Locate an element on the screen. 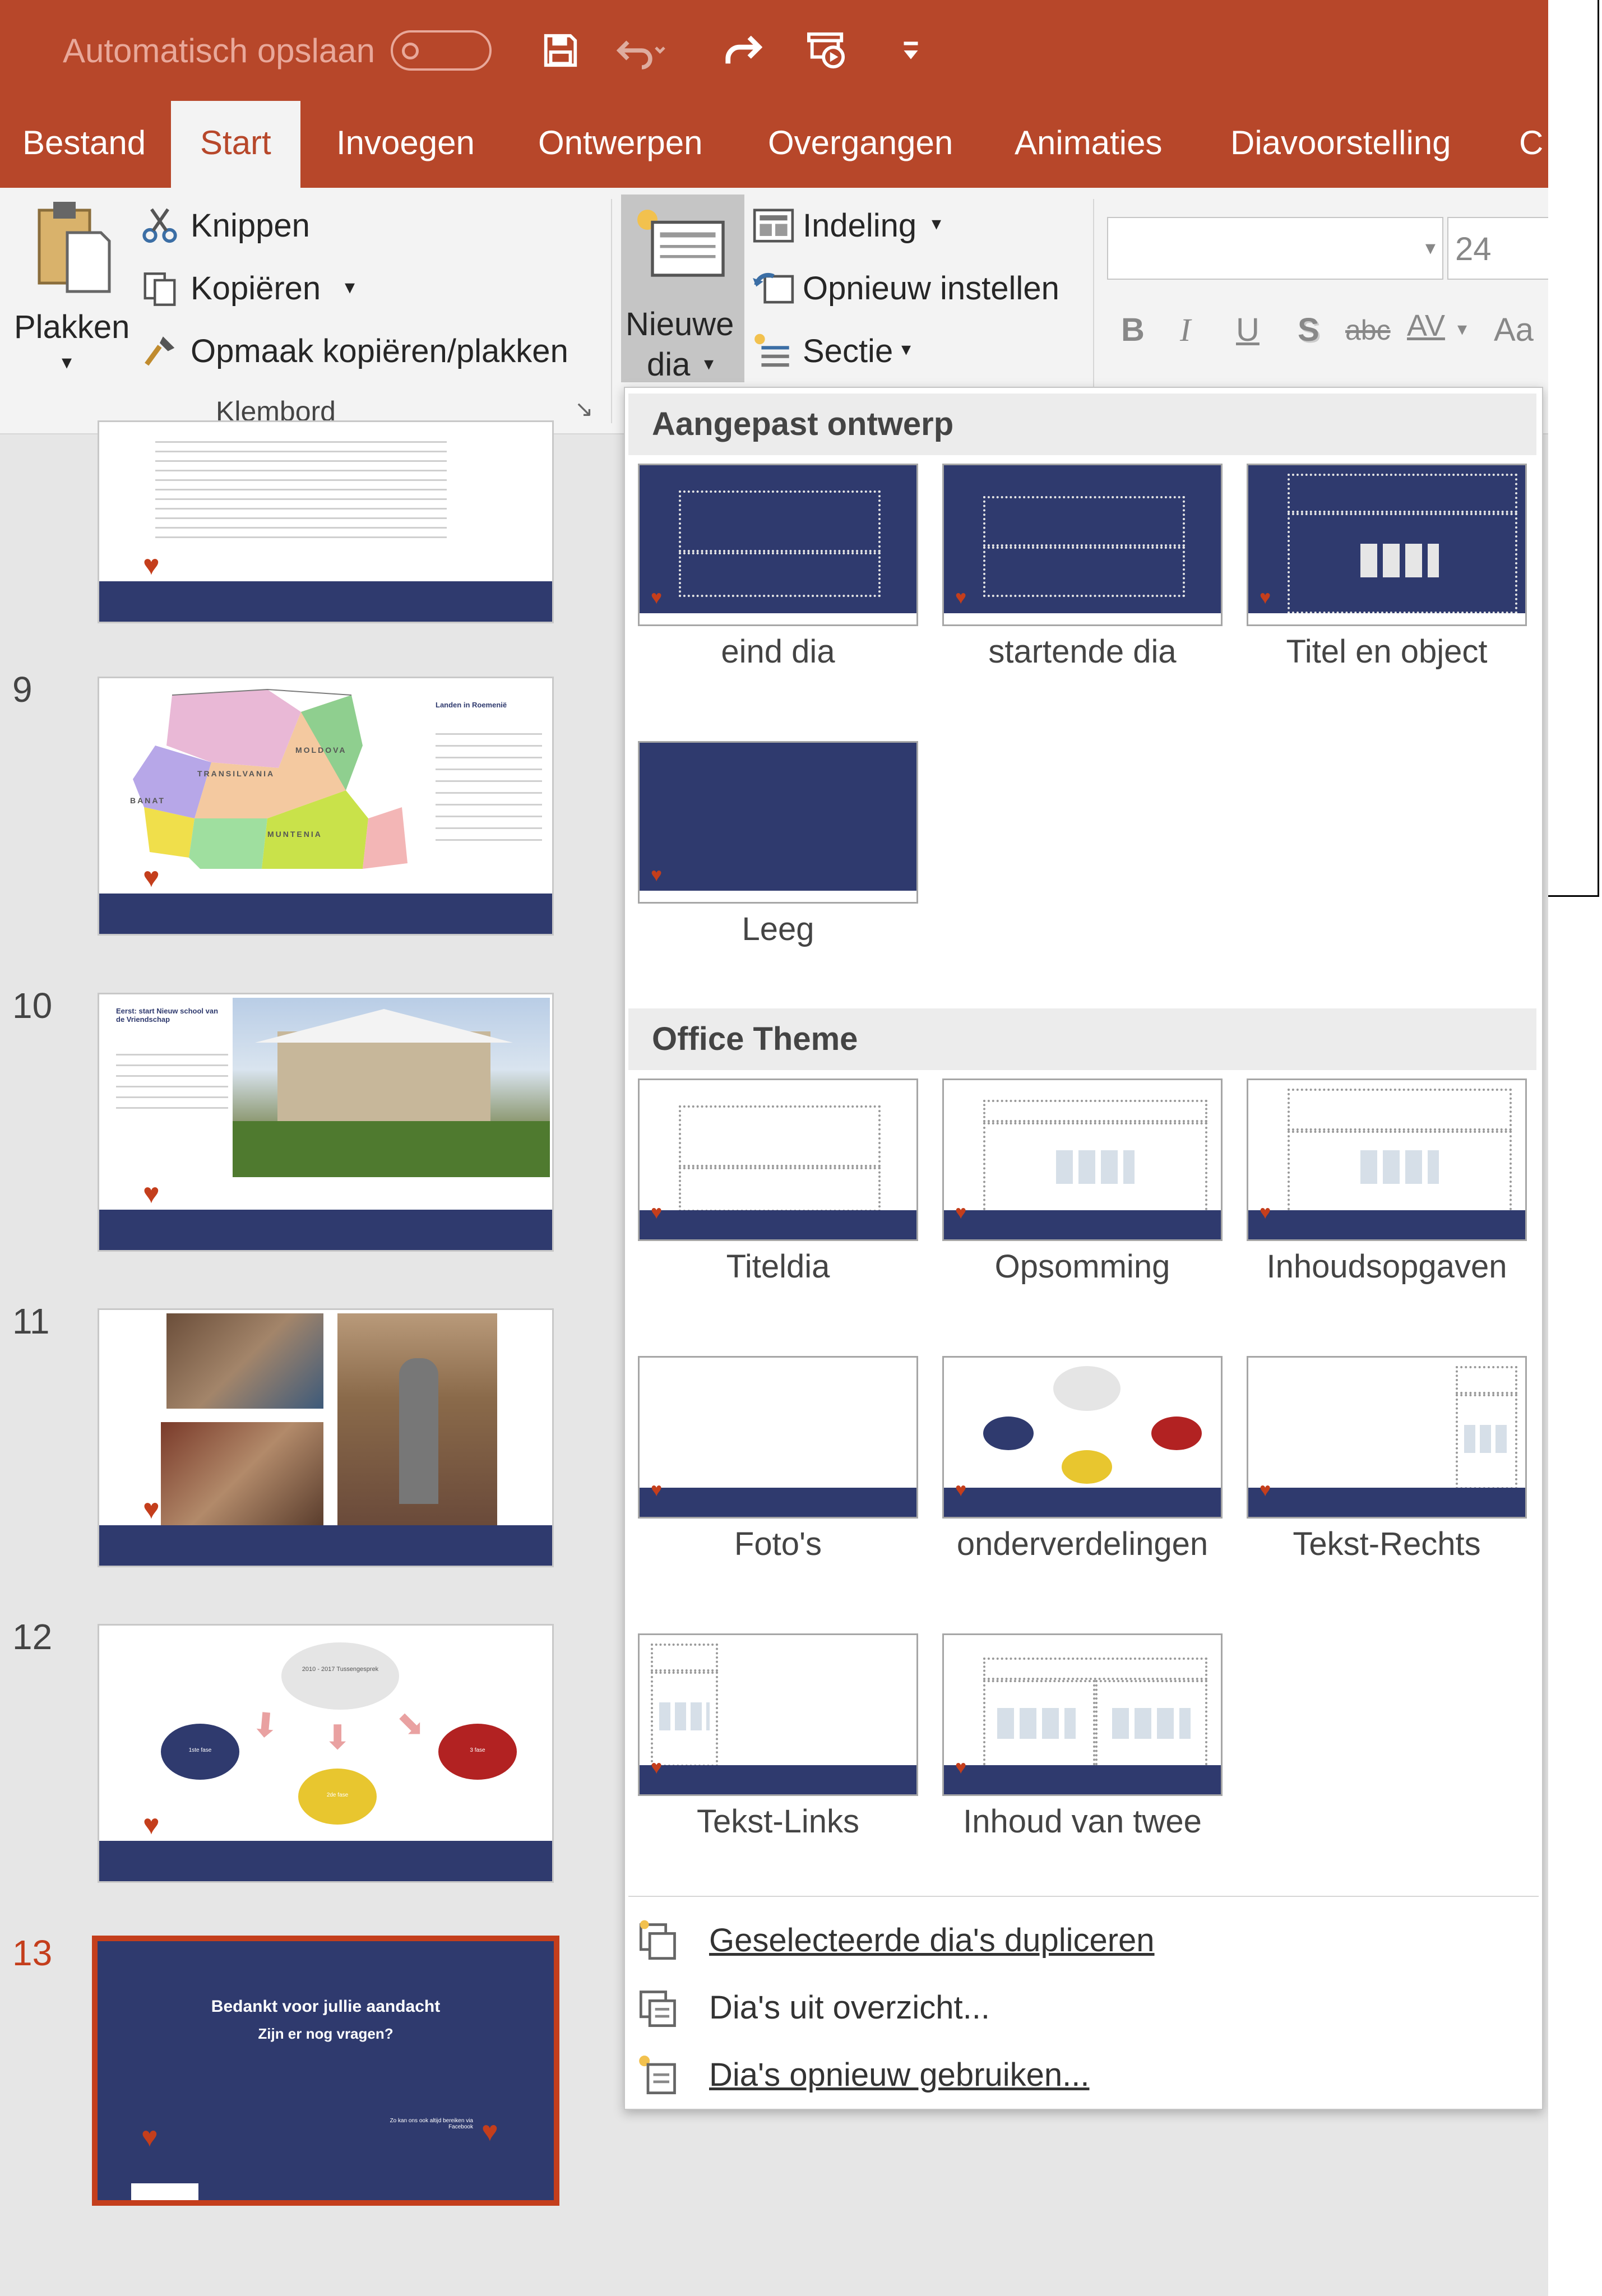 Image resolution: width=1602 pixels, height=2296 pixels. layout-opsomming: ♥ Opsomming is located at coordinates (1082, 1181).